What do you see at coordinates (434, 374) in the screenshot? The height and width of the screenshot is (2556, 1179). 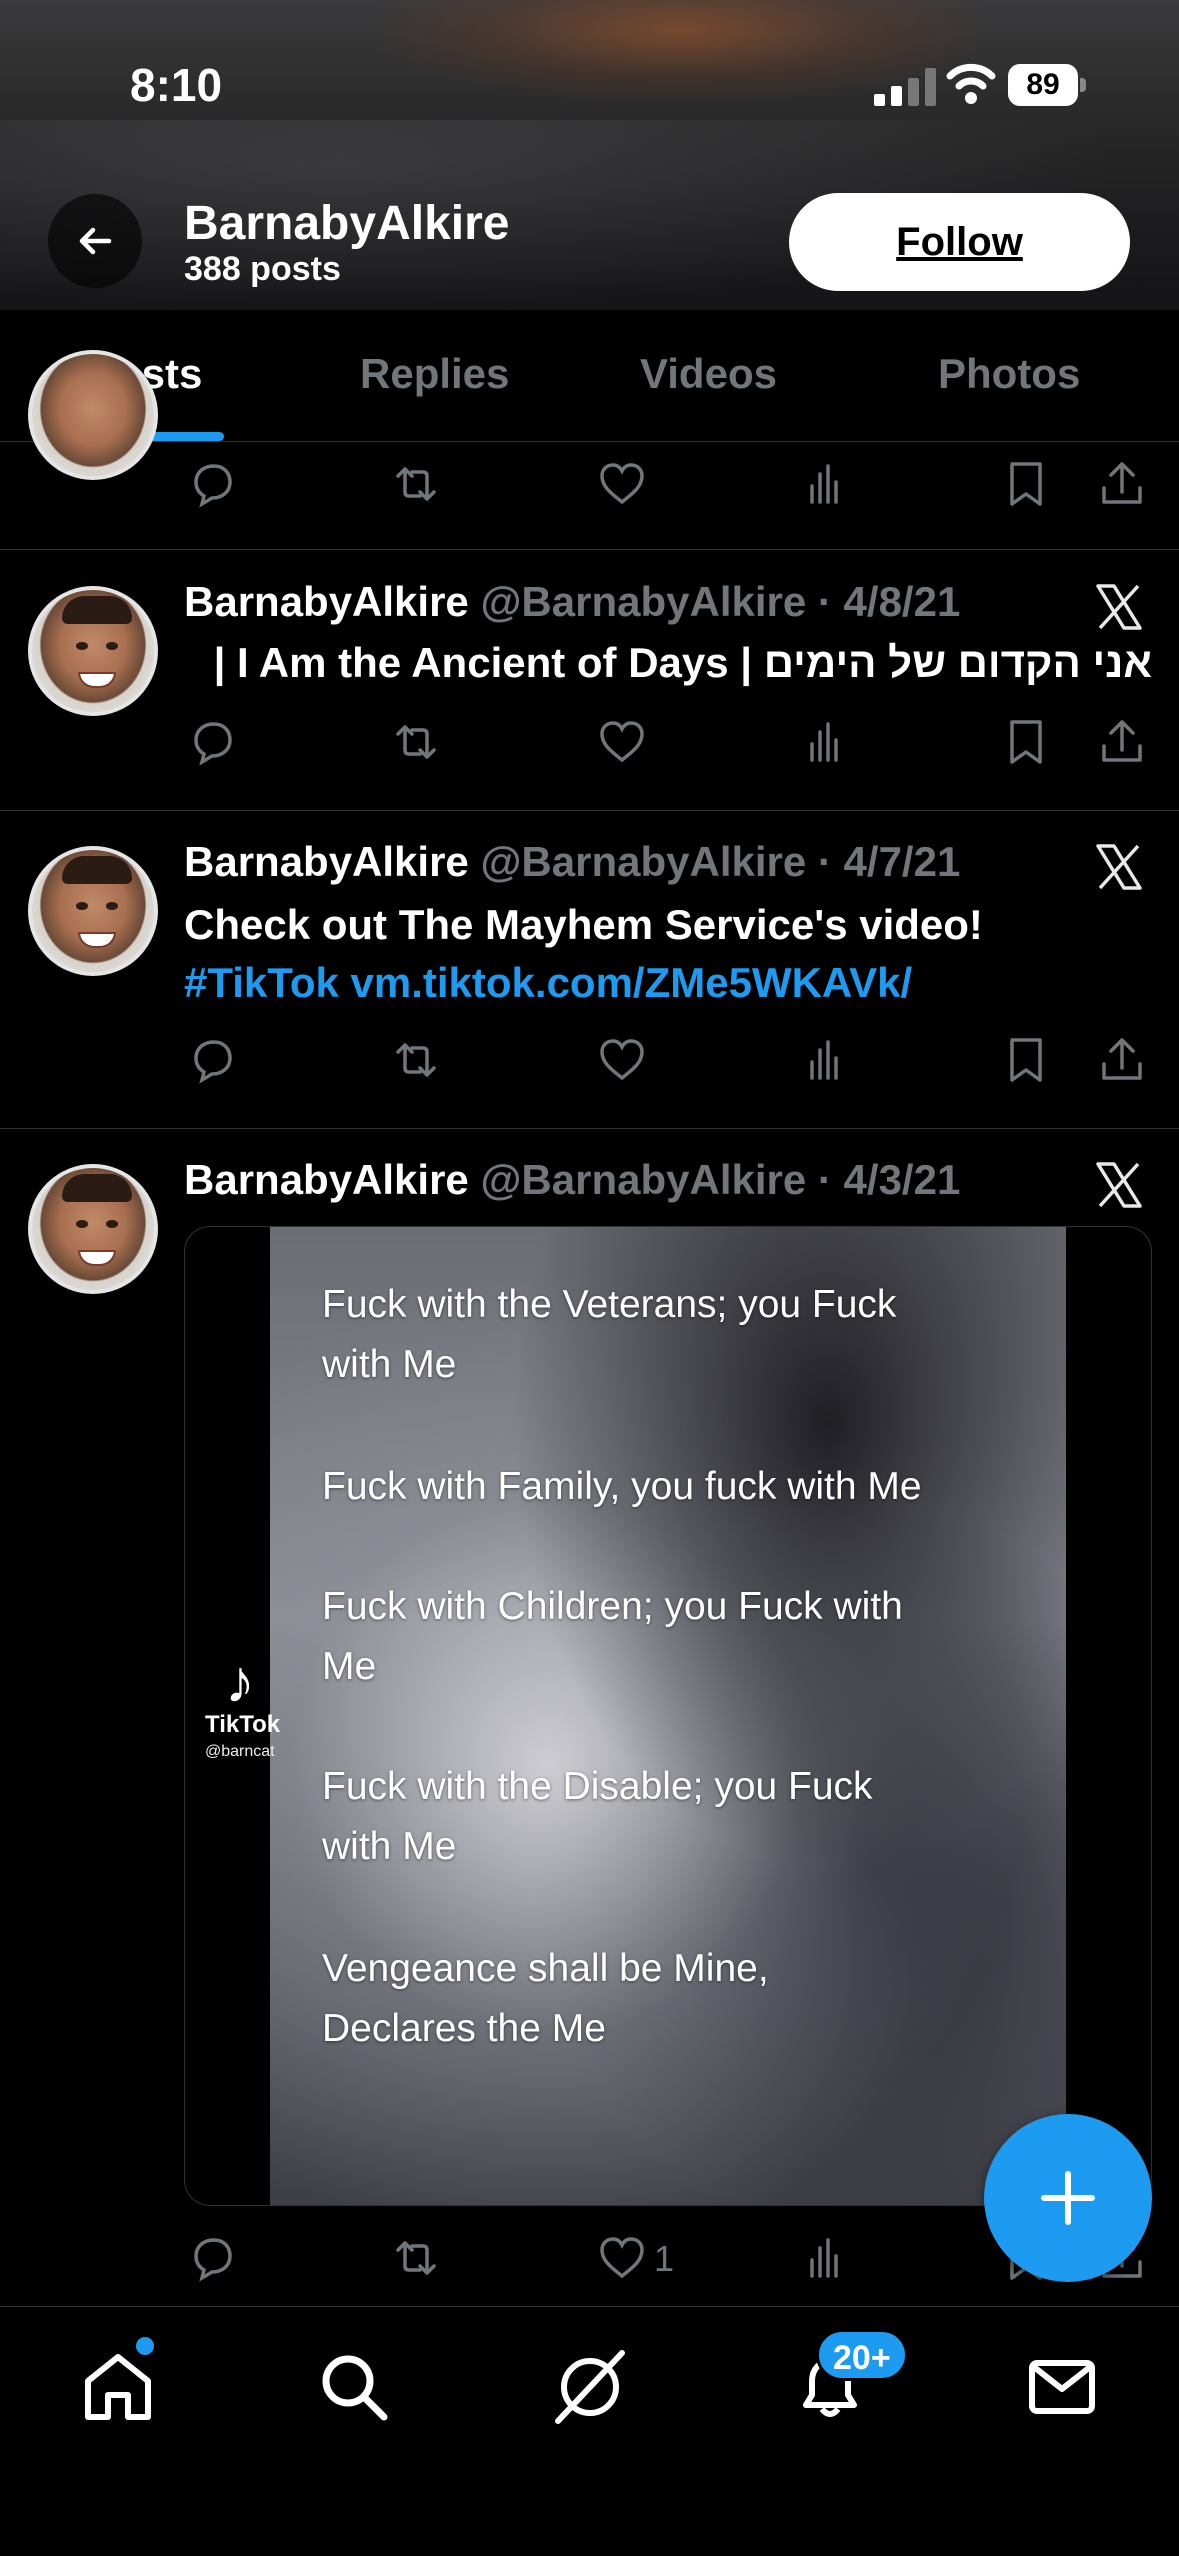 I see `tab-replies: Replies` at bounding box center [434, 374].